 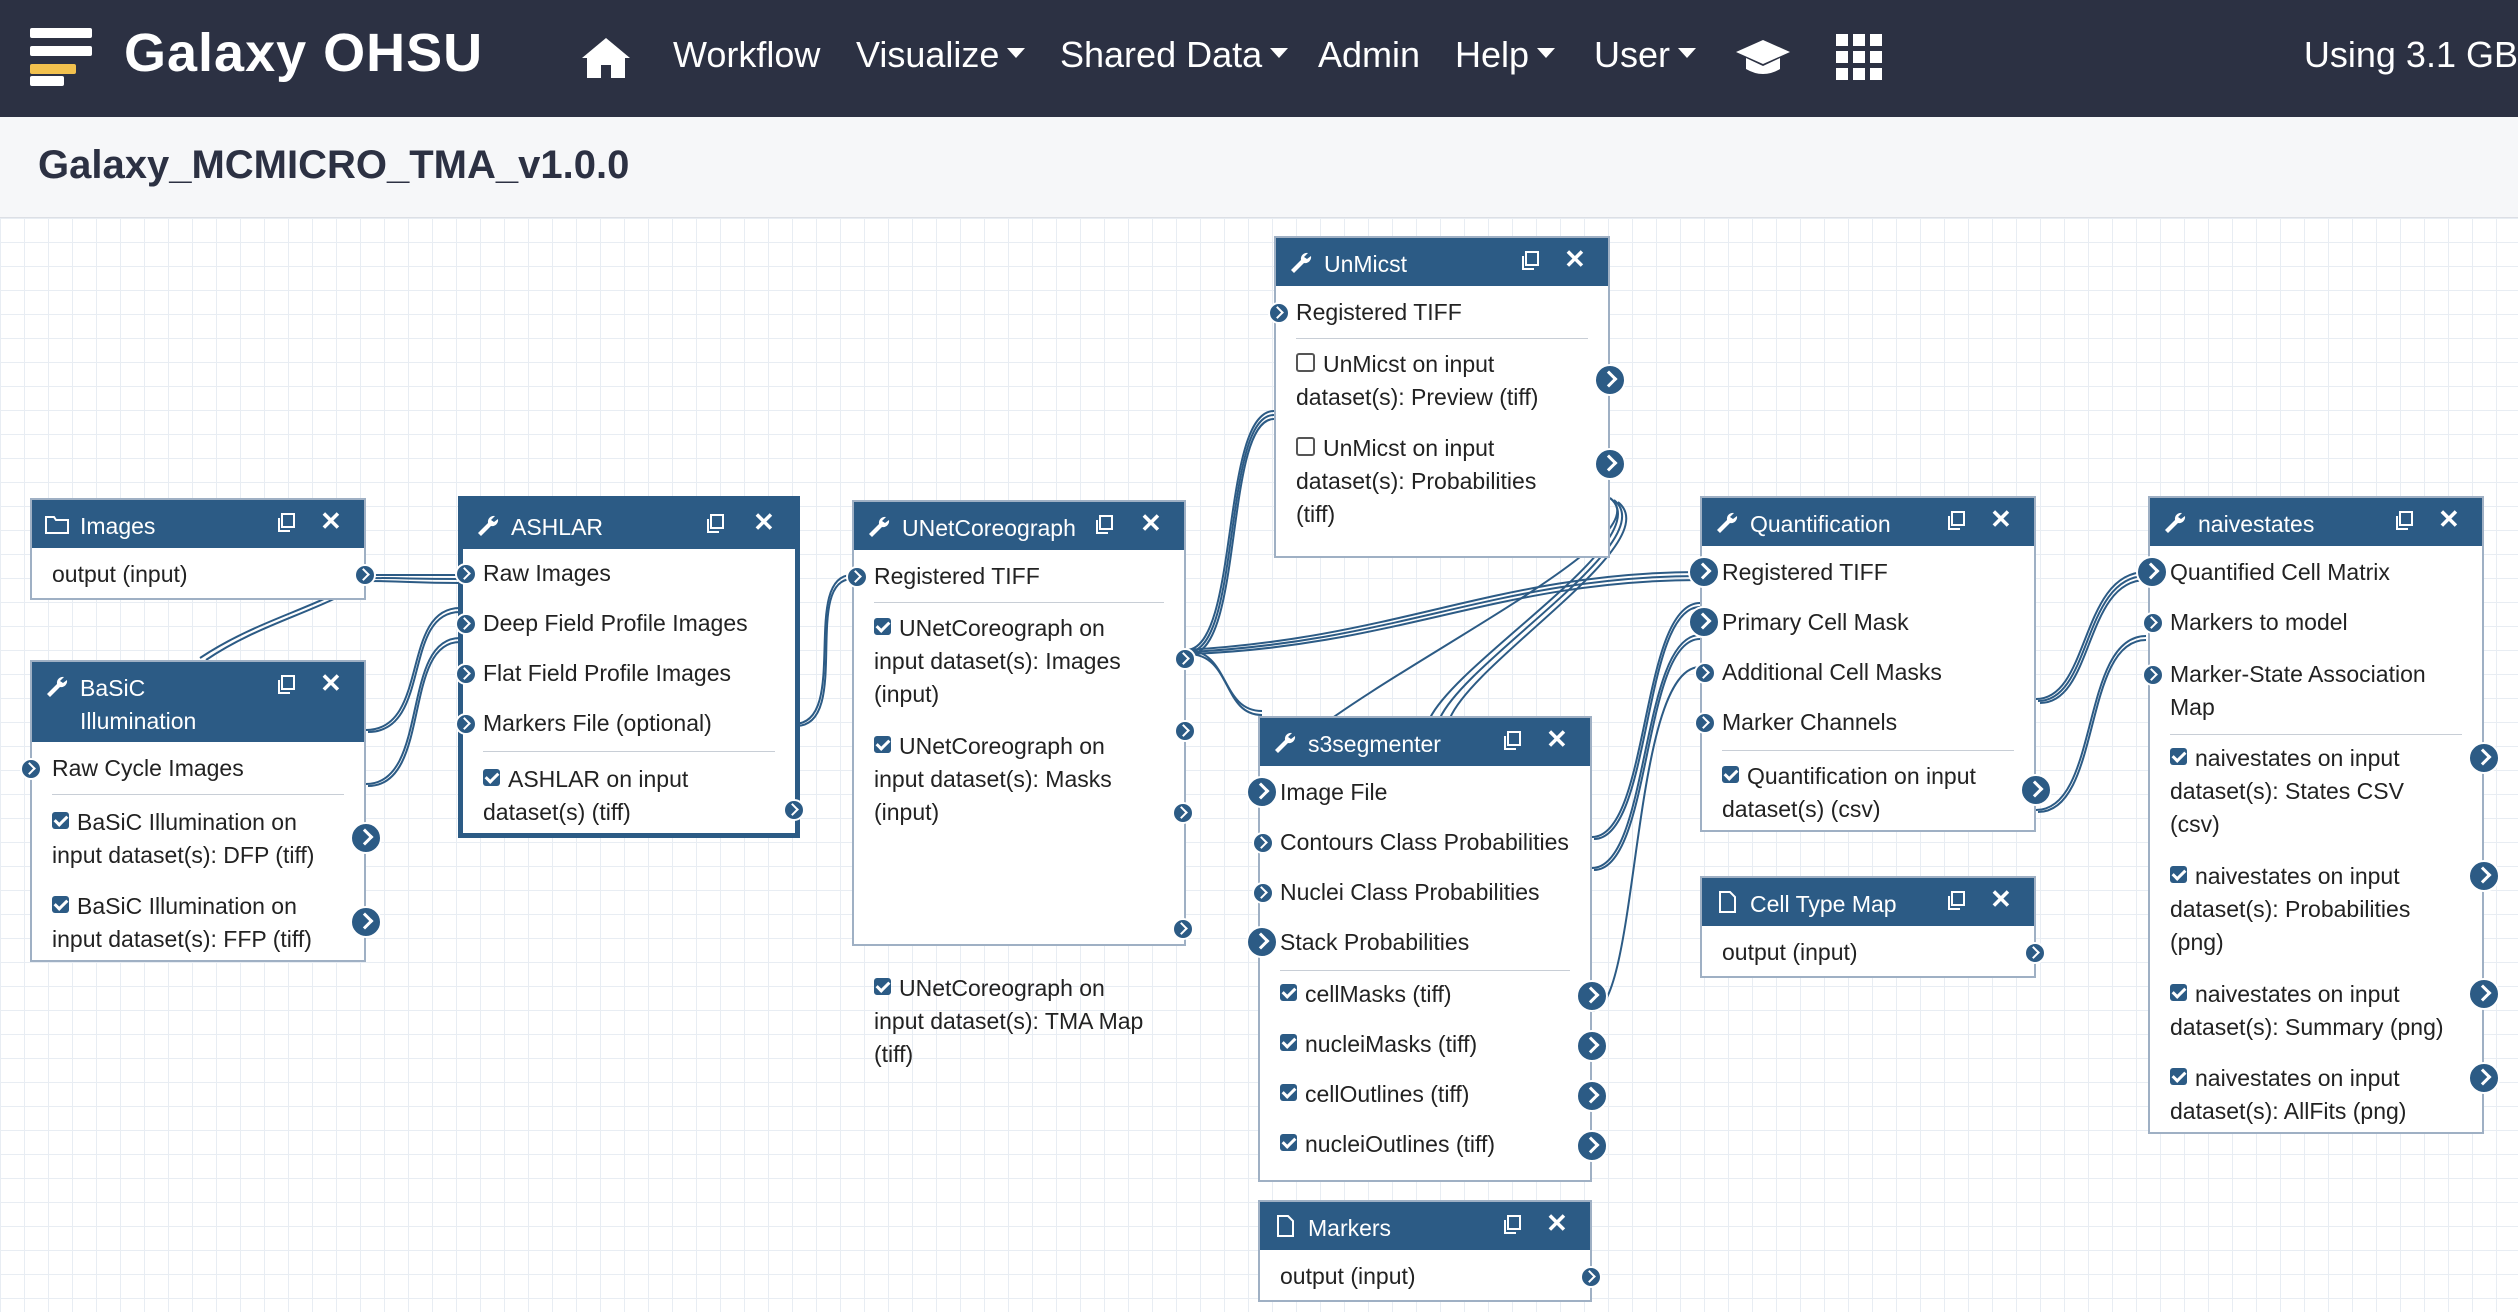 What do you see at coordinates (1425, 1226) in the screenshot?
I see `node-header: Markers ✕` at bounding box center [1425, 1226].